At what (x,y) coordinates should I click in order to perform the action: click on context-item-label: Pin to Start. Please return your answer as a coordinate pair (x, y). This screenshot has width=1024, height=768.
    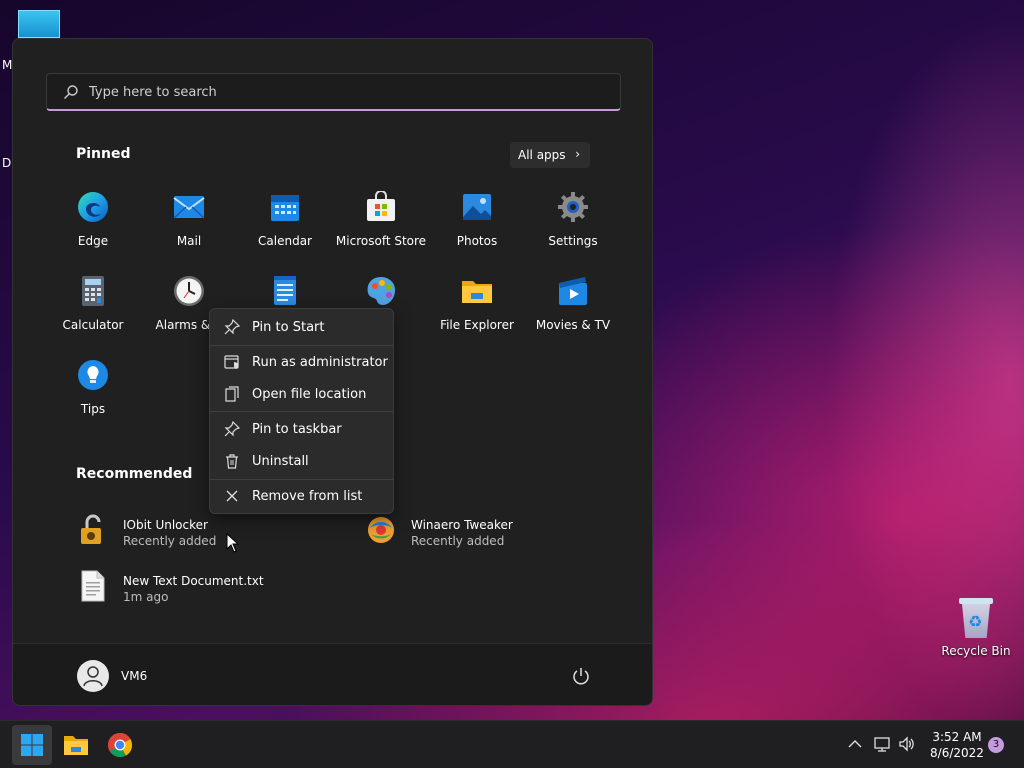
    Looking at the image, I should click on (288, 327).